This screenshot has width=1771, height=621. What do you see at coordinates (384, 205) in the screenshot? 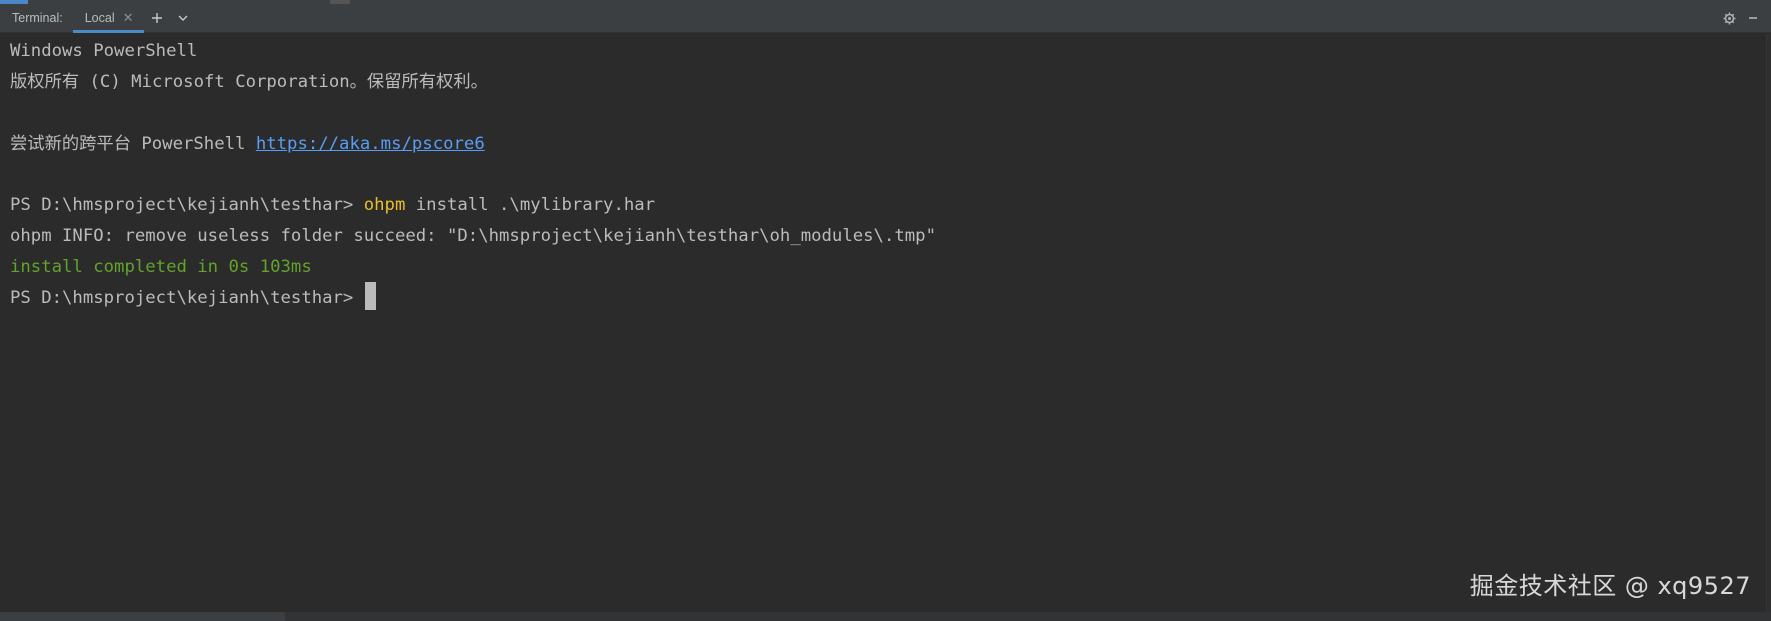
I see `command-name: ohpm` at bounding box center [384, 205].